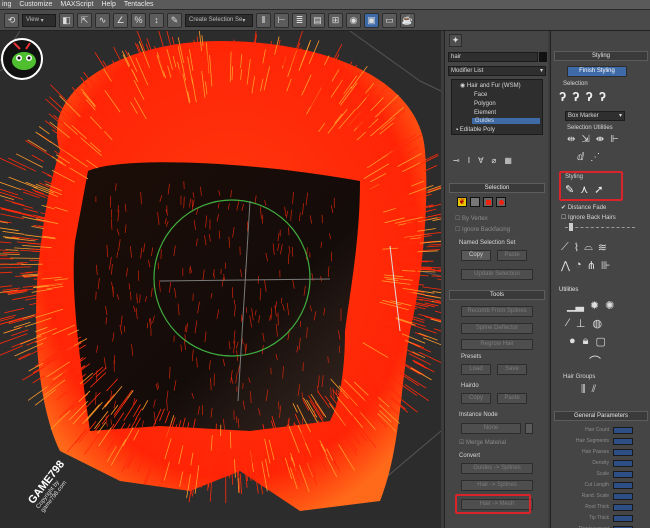  What do you see at coordinates (11, 20) in the screenshot?
I see `link-icon: ⟲` at bounding box center [11, 20].